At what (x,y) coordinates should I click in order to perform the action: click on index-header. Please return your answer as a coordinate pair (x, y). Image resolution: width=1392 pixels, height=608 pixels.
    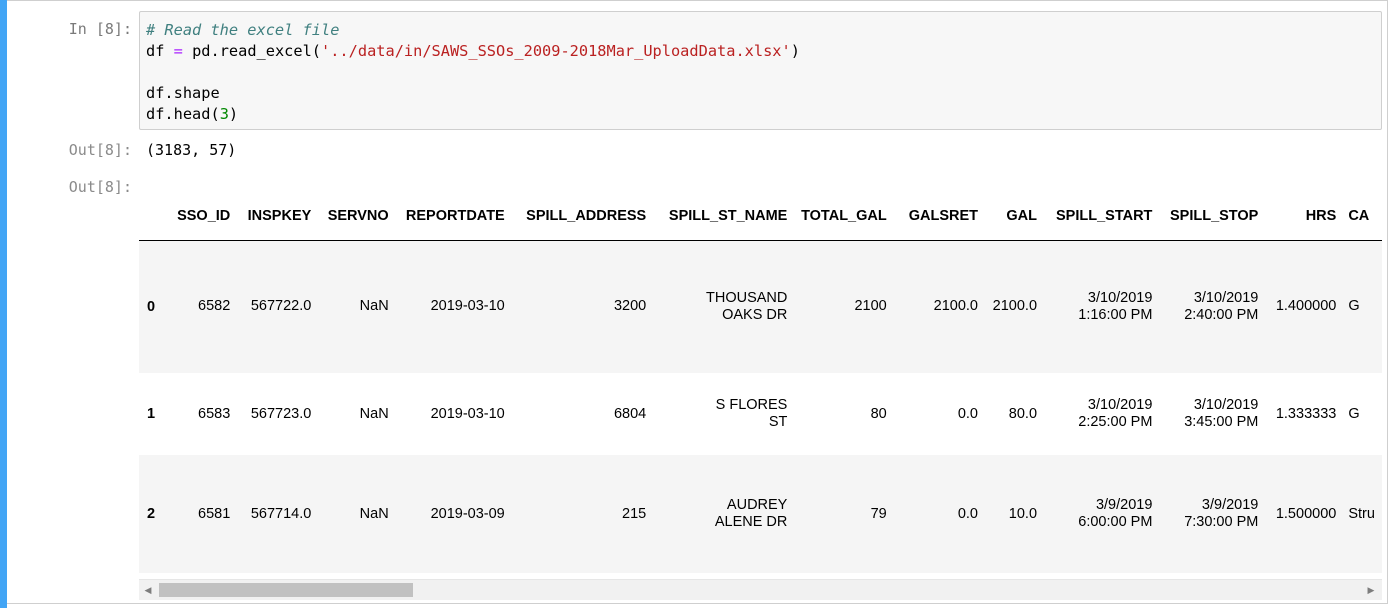
    Looking at the image, I should click on (153, 217).